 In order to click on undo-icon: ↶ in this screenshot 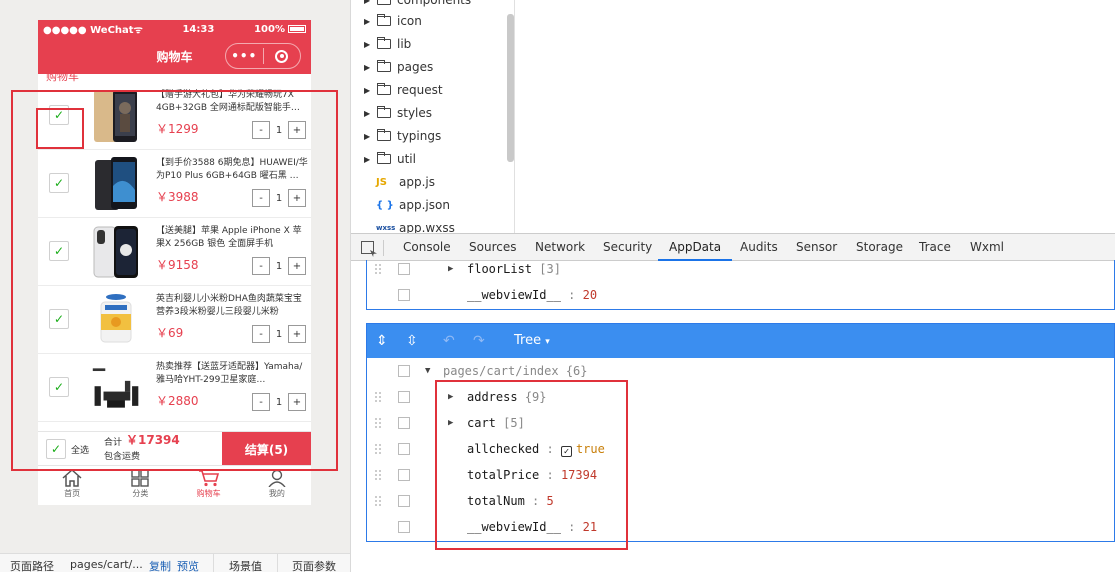, I will do `click(449, 341)`.